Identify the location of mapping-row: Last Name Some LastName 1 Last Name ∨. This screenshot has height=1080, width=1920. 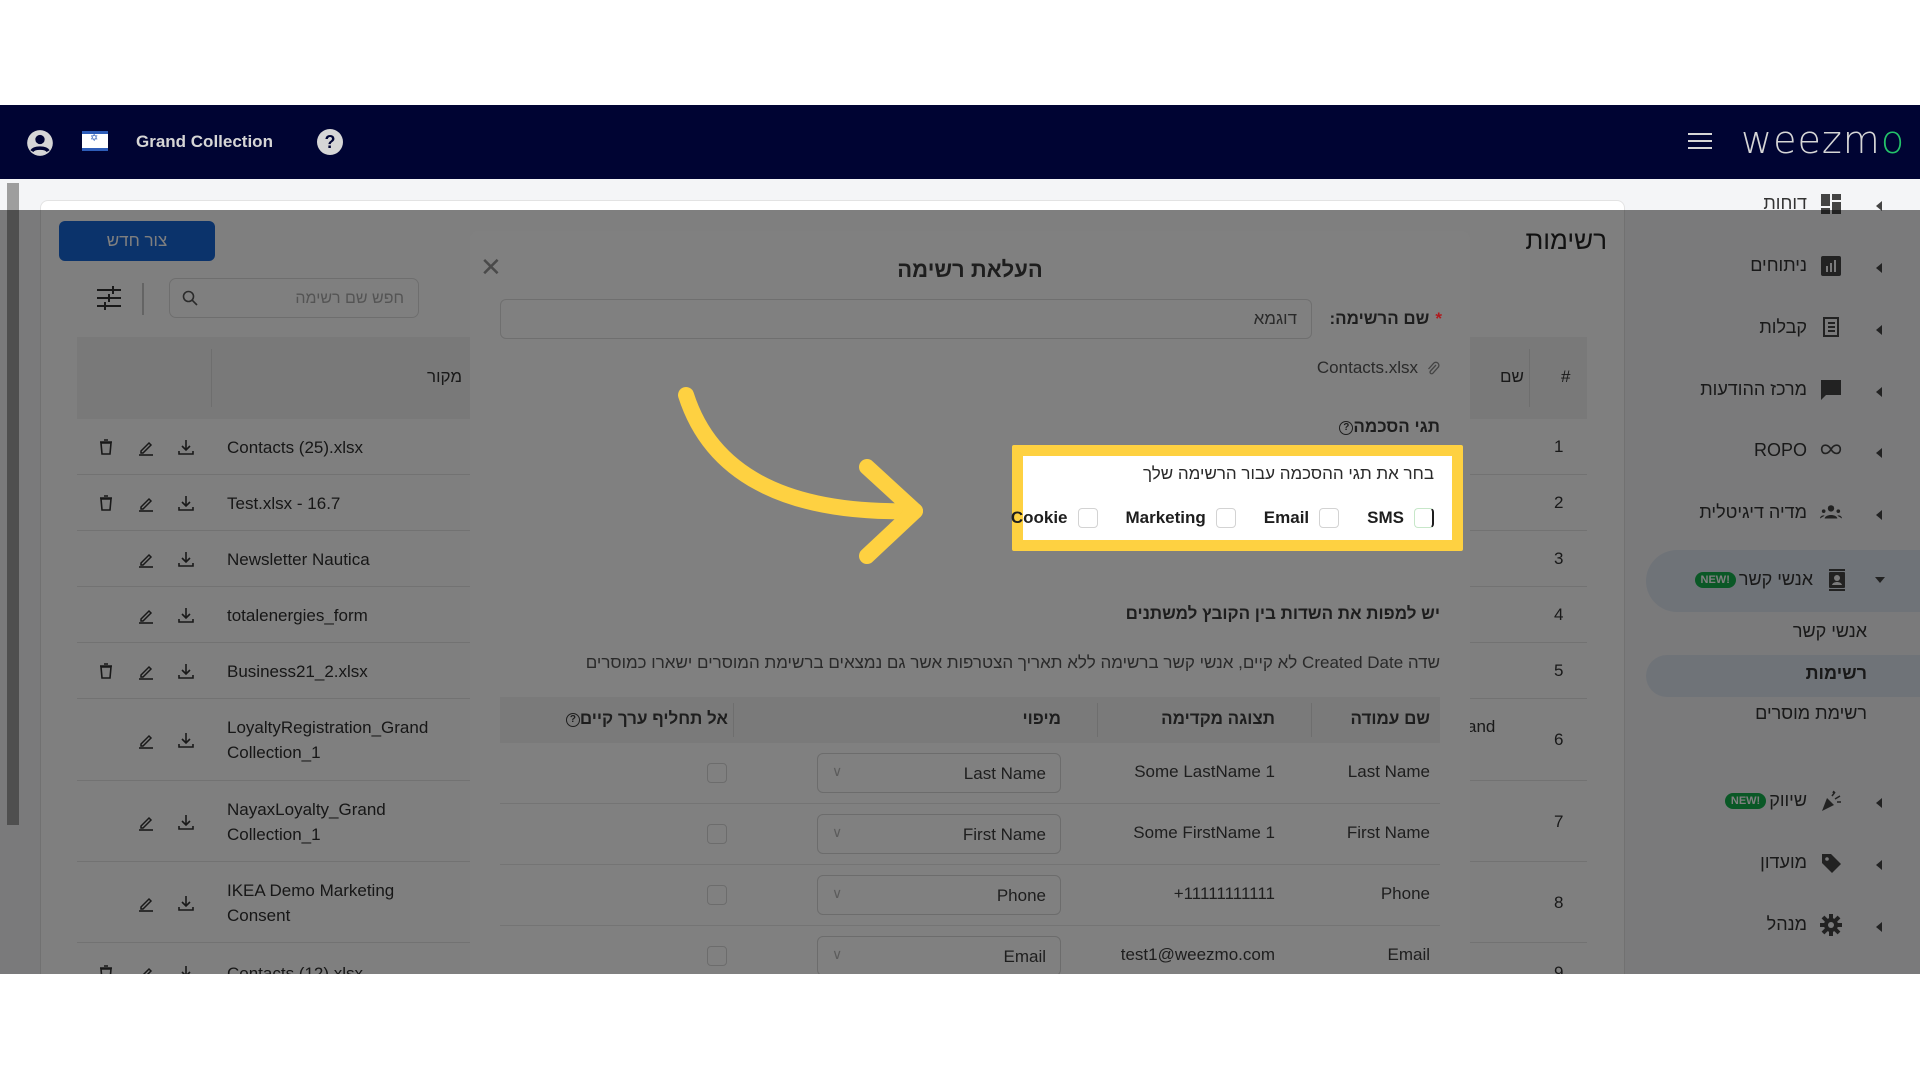
(970, 773).